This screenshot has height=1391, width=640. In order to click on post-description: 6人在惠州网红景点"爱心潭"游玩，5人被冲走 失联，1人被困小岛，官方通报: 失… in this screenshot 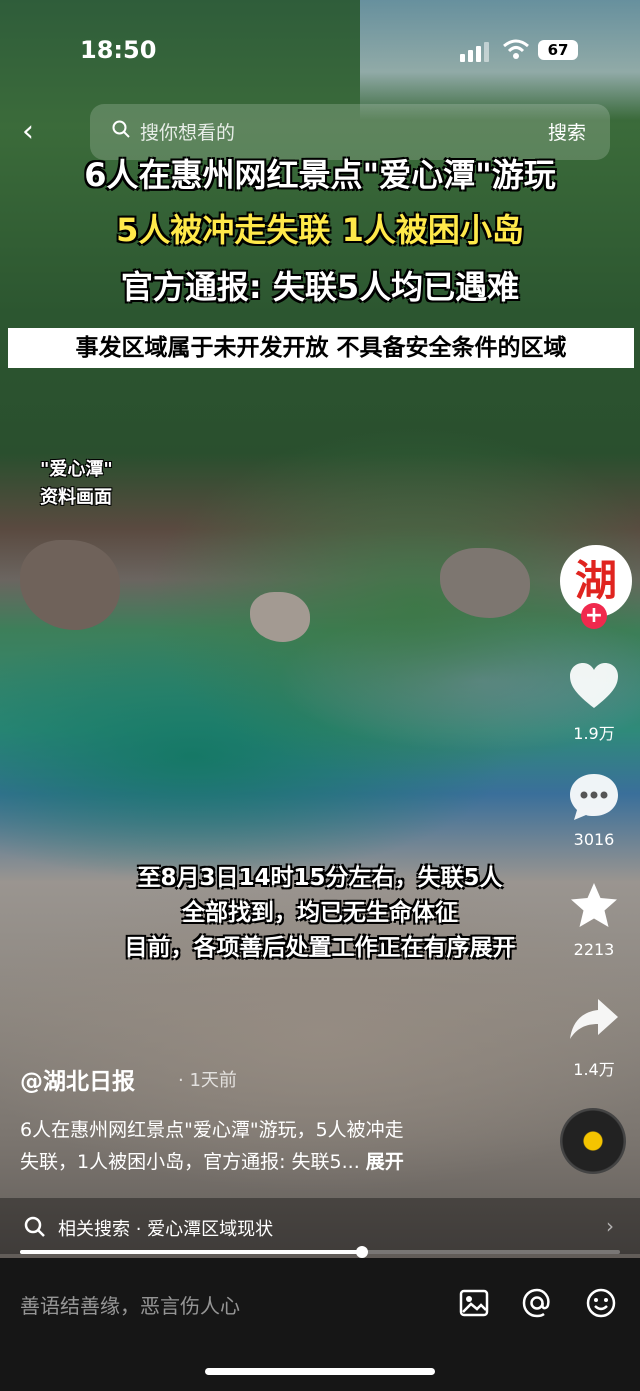, I will do `click(280, 1146)`.